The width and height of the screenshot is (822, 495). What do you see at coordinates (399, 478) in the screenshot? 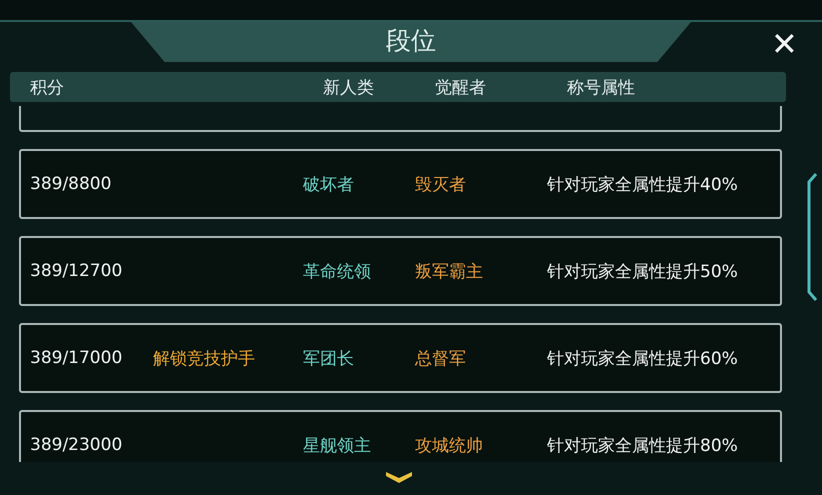
I see `chevron-down-icon` at bounding box center [399, 478].